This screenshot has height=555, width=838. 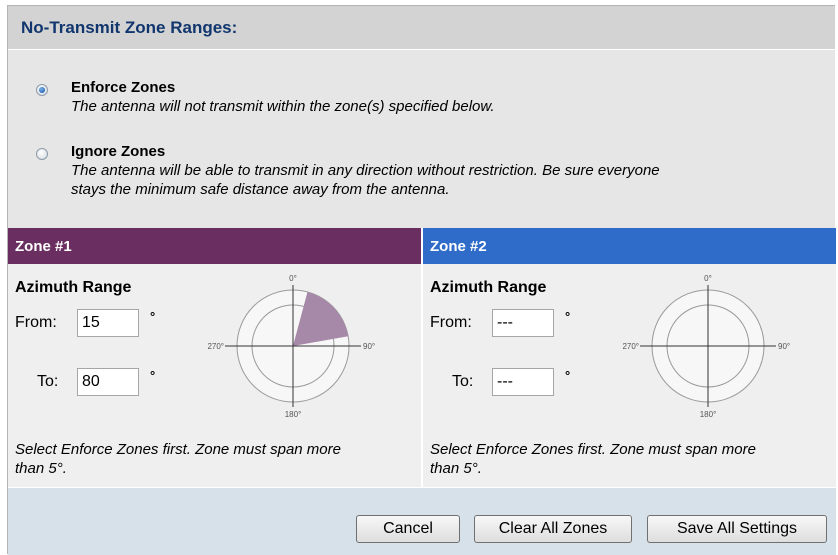 What do you see at coordinates (214, 246) in the screenshot?
I see `zone-1-header: Zone #1` at bounding box center [214, 246].